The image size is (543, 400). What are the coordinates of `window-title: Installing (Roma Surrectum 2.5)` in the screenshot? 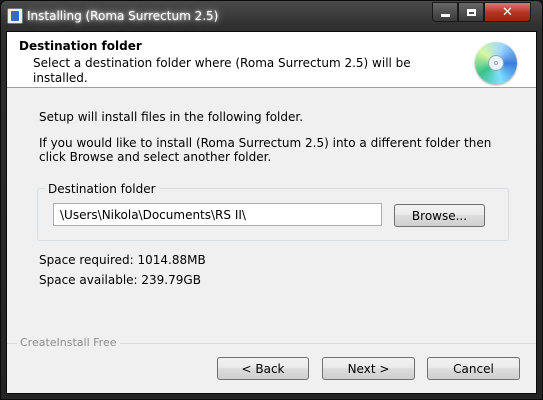 It's located at (123, 16).